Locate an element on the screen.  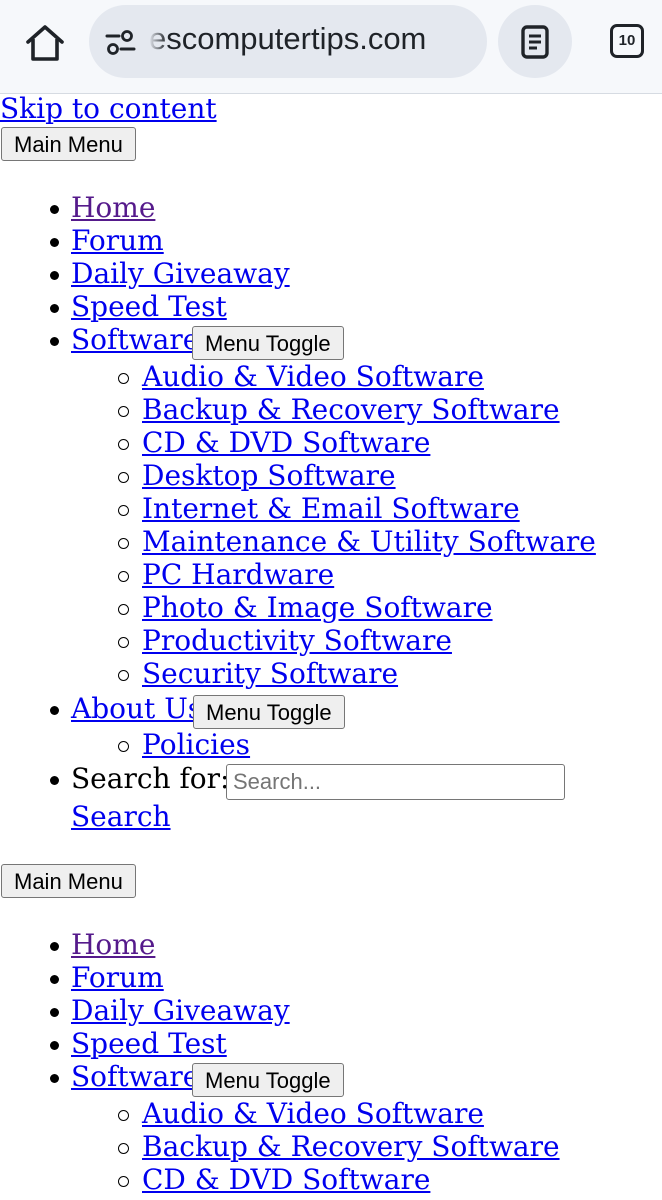
nav-speedtest-link: Speed Test is located at coordinates (149, 307).